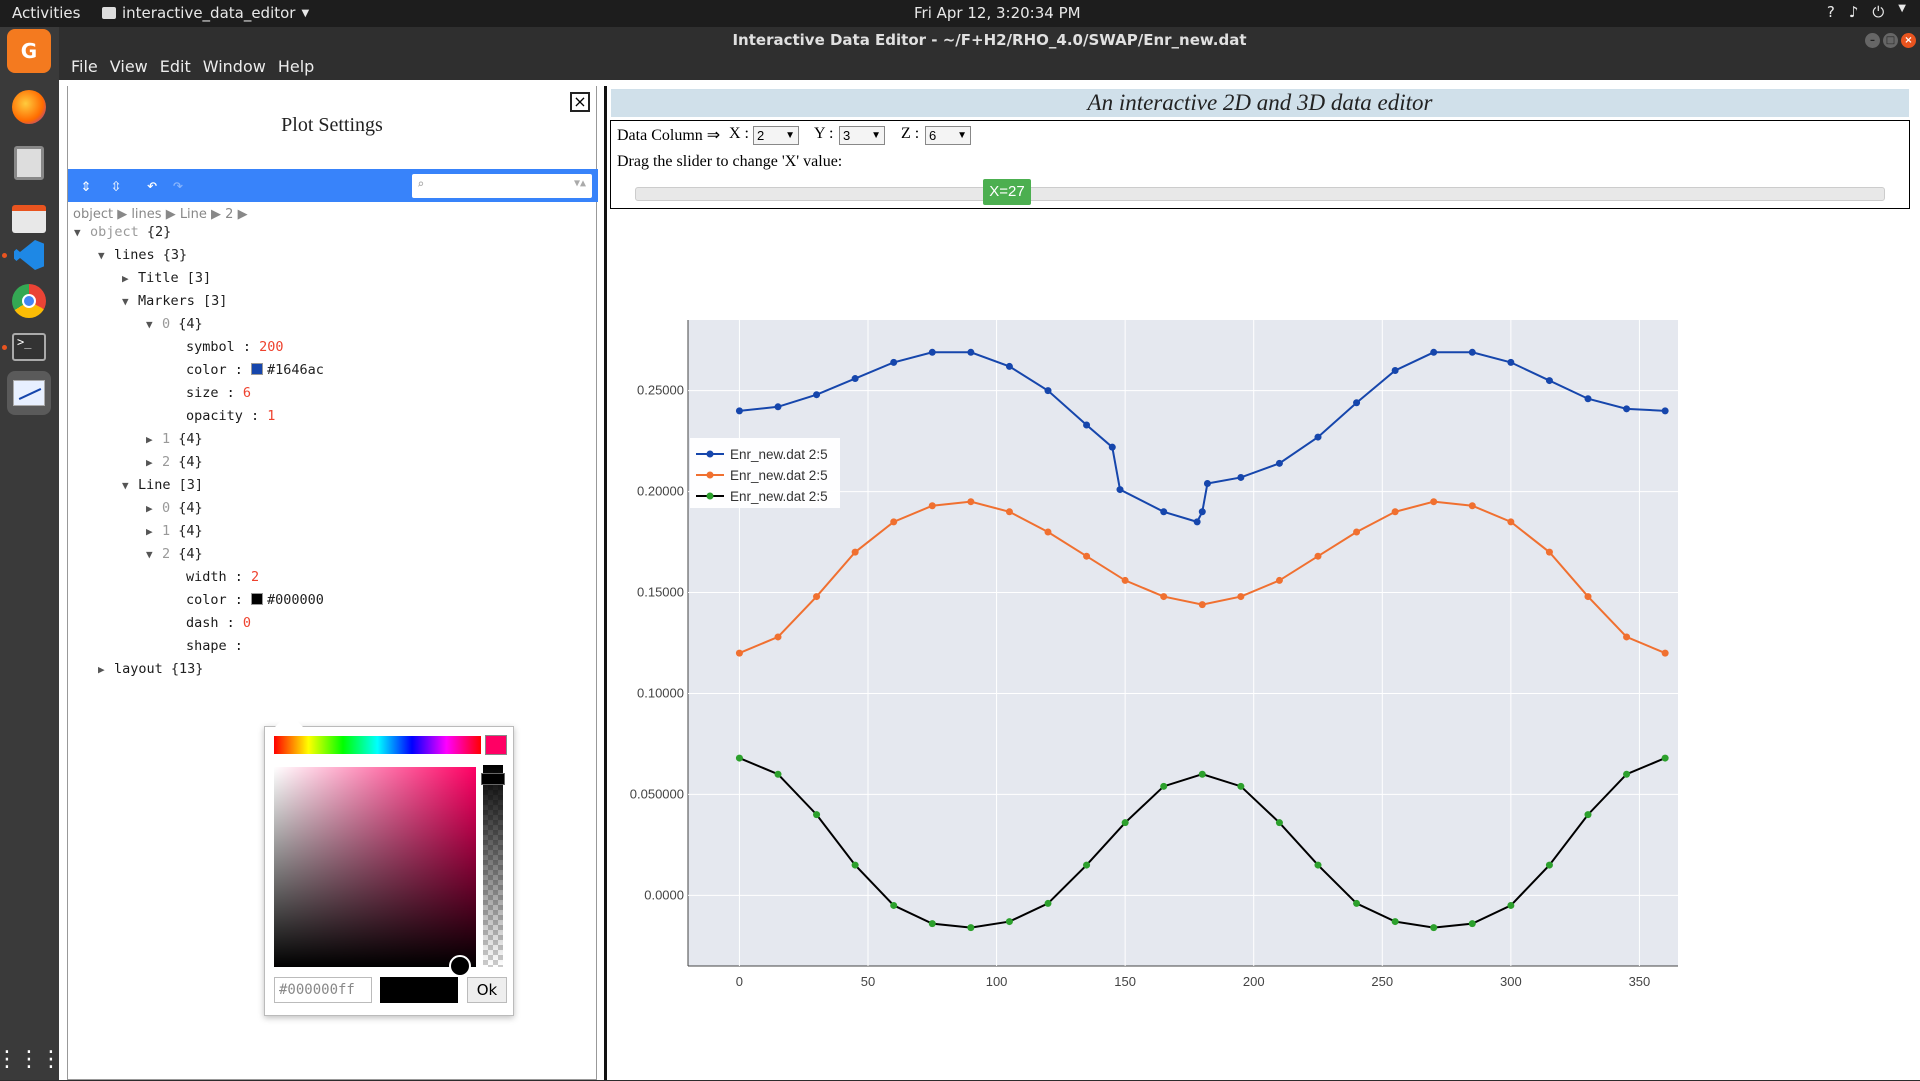 The image size is (1920, 1081). Describe the element at coordinates (222, 580) in the screenshot. I see `tree-row: width : 2` at that location.